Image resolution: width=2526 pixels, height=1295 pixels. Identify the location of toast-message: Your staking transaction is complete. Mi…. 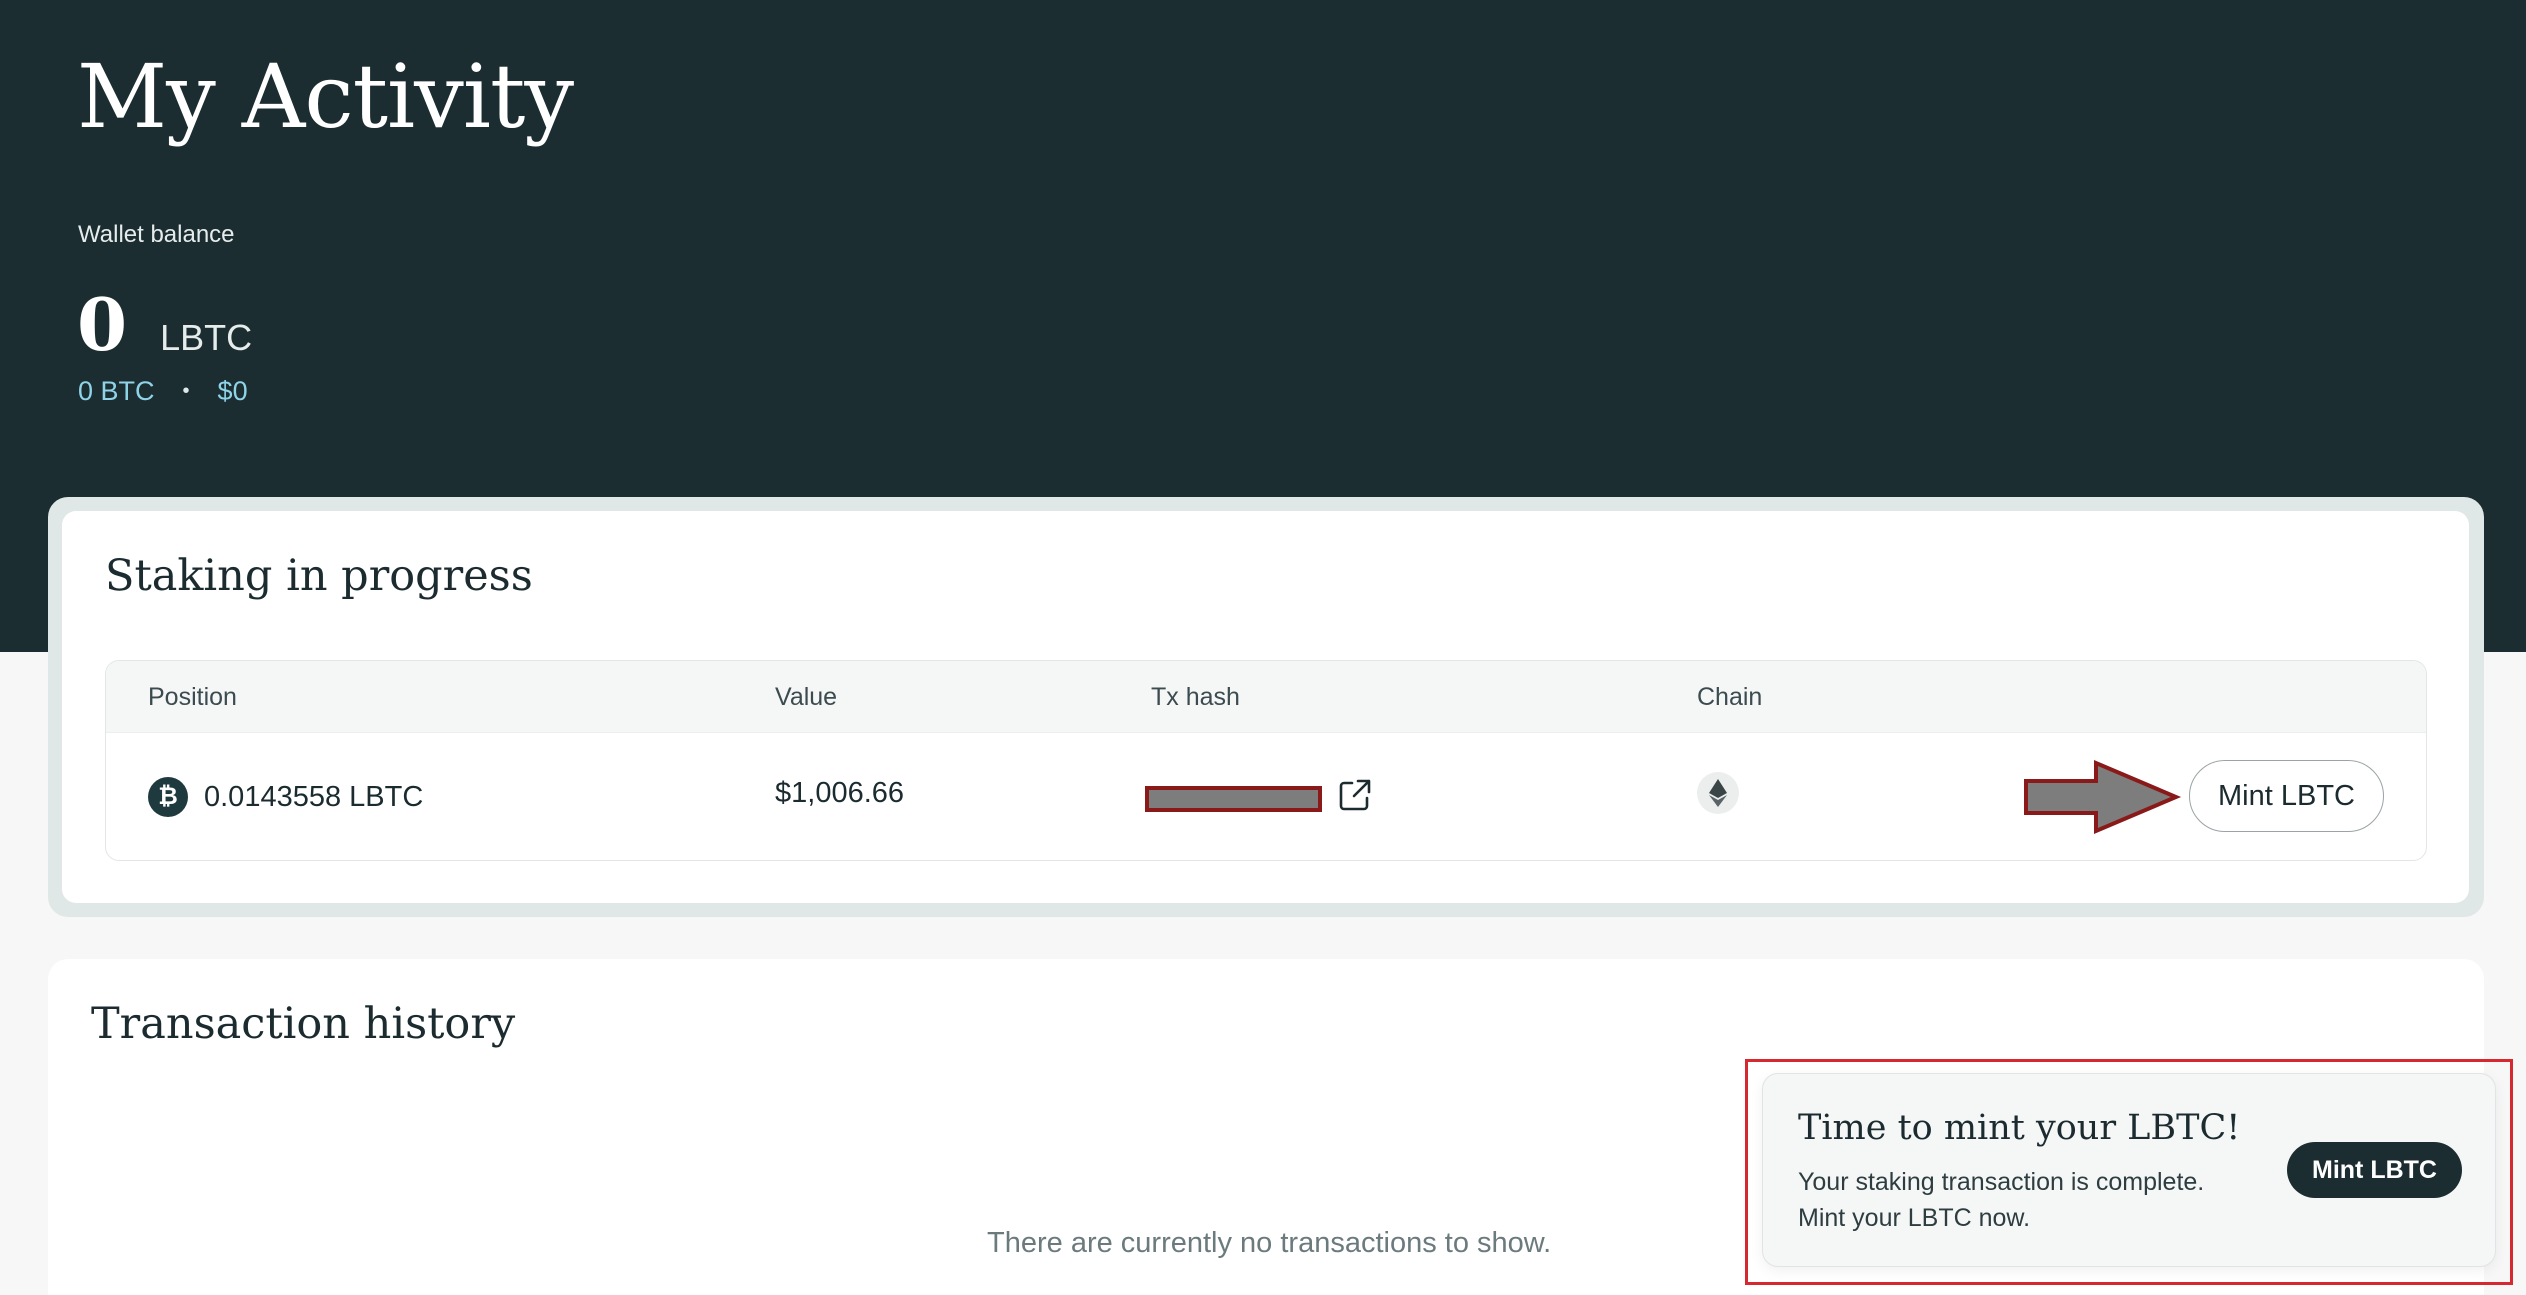
(2001, 1200).